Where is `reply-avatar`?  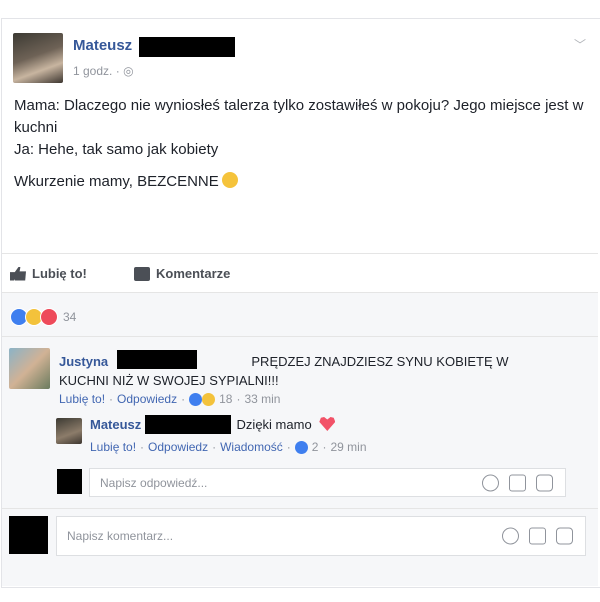 reply-avatar is located at coordinates (69, 431).